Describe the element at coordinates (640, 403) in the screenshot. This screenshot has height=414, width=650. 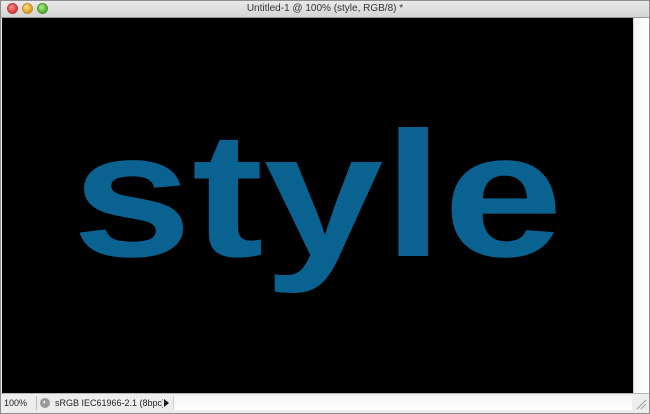
I see `resize-grip-icon` at that location.